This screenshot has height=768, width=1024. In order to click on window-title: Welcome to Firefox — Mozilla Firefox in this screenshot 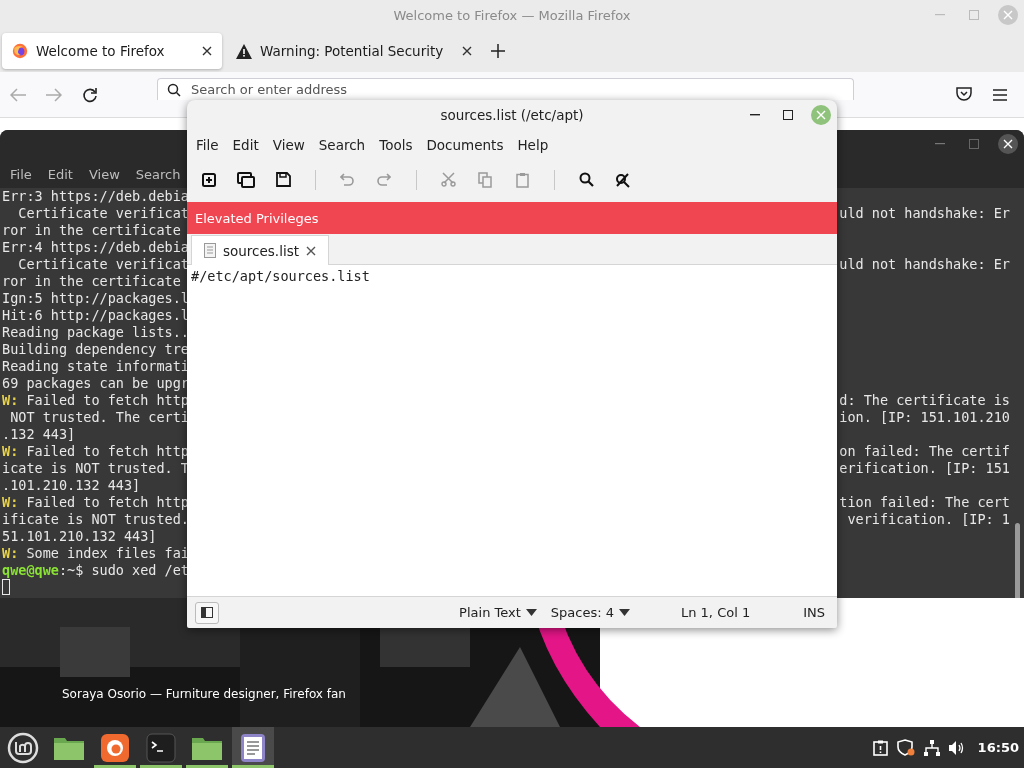, I will do `click(512, 15)`.